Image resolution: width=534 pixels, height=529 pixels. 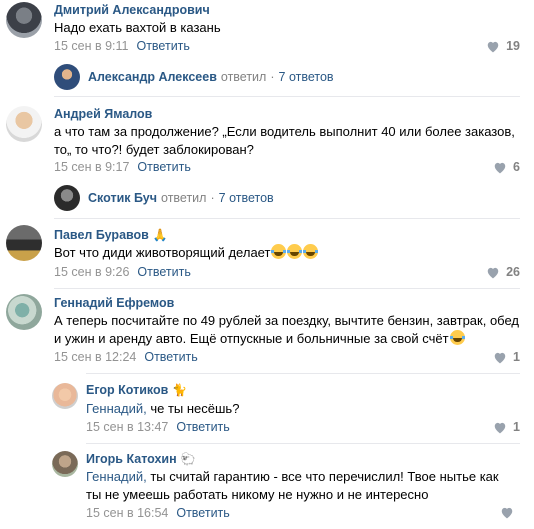 I want to click on sheep-icon: 🐑, so click(x=188, y=459).